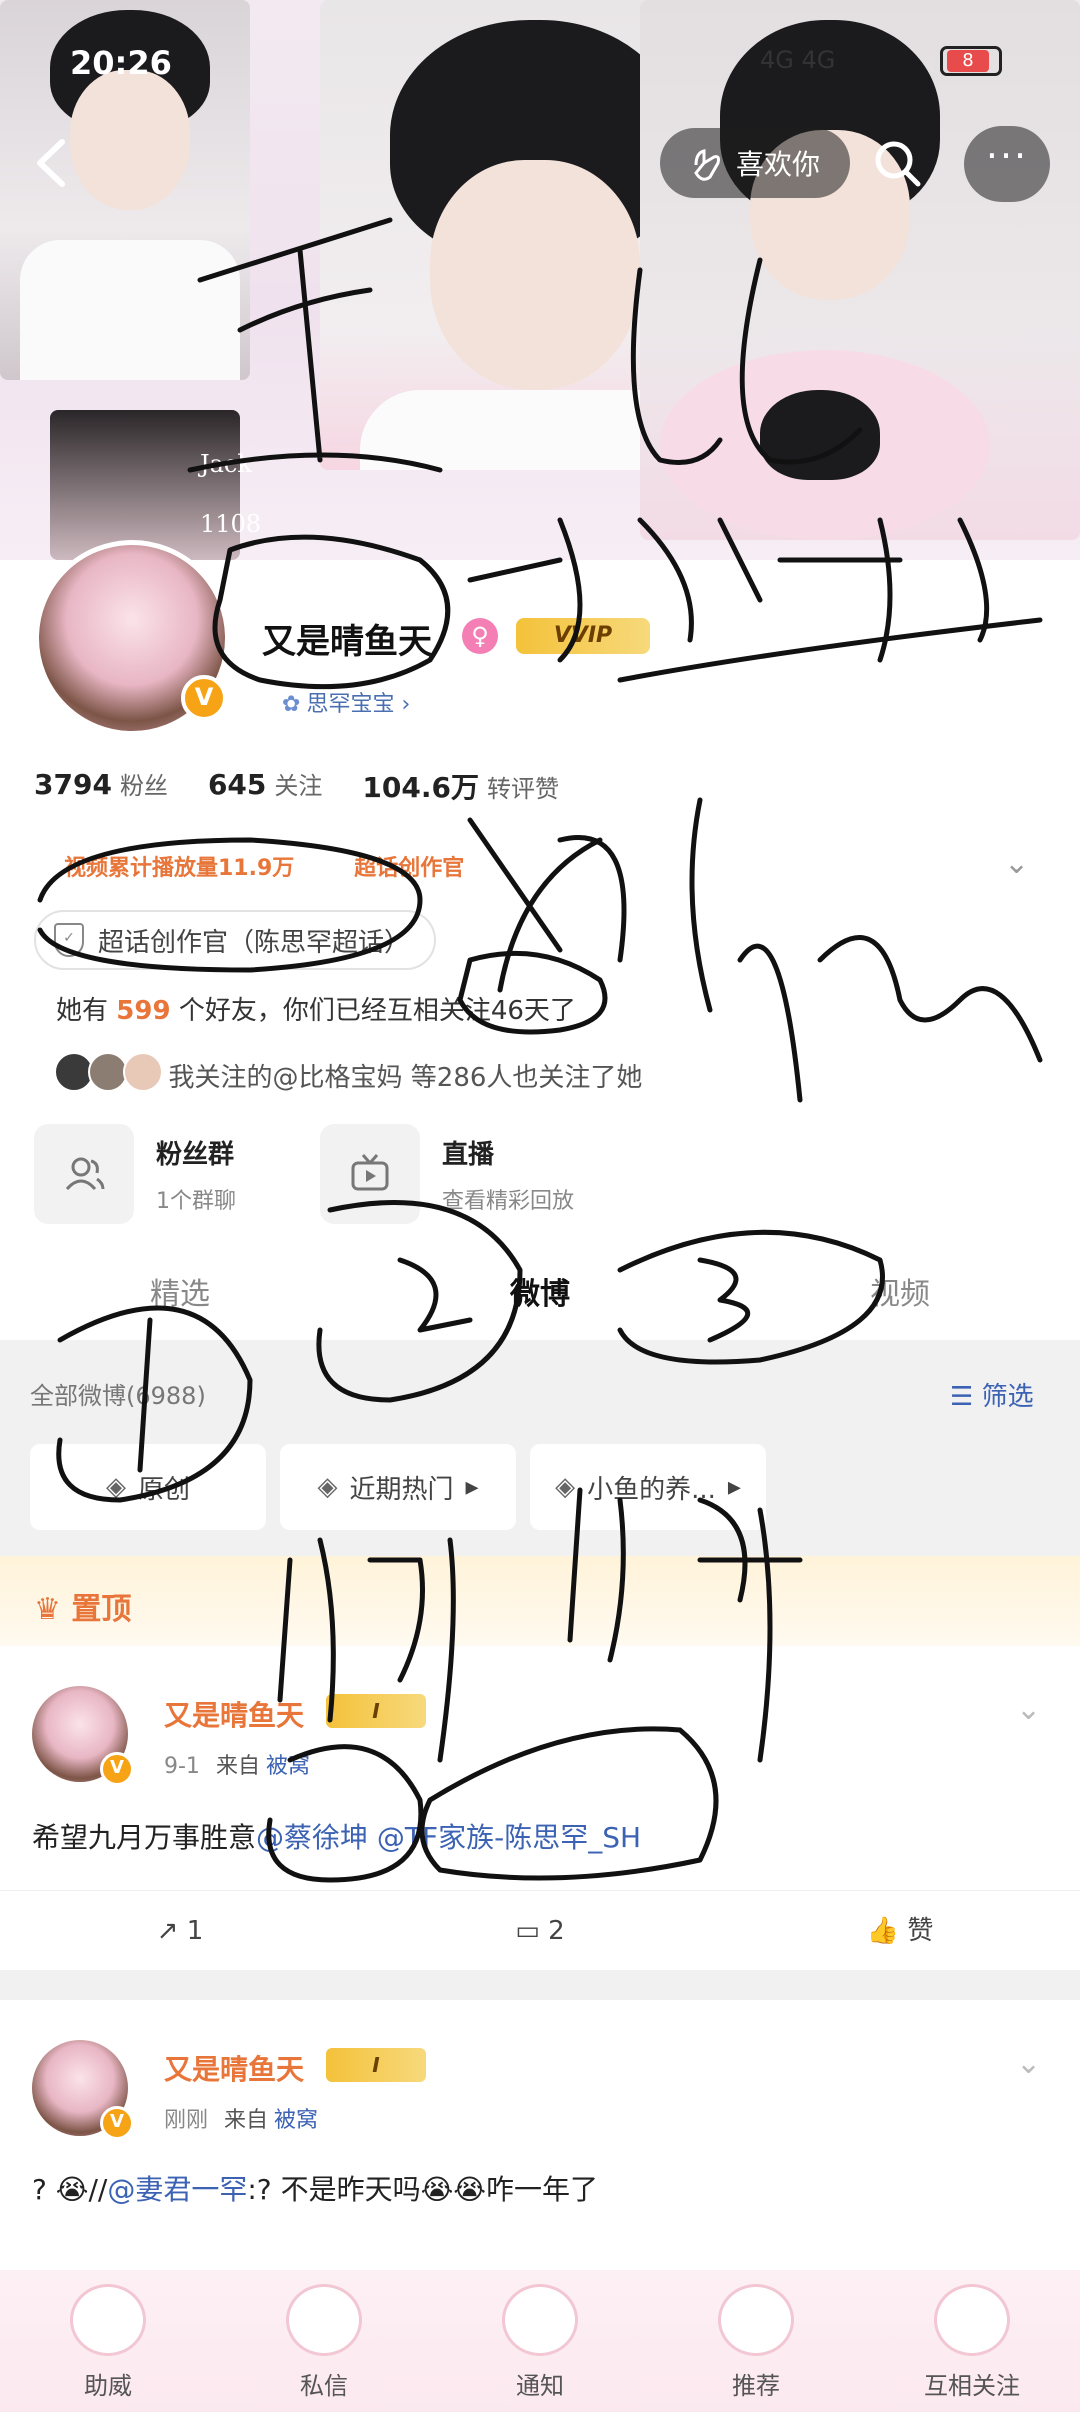  What do you see at coordinates (121, 63) in the screenshot?
I see `clock: 20:26` at bounding box center [121, 63].